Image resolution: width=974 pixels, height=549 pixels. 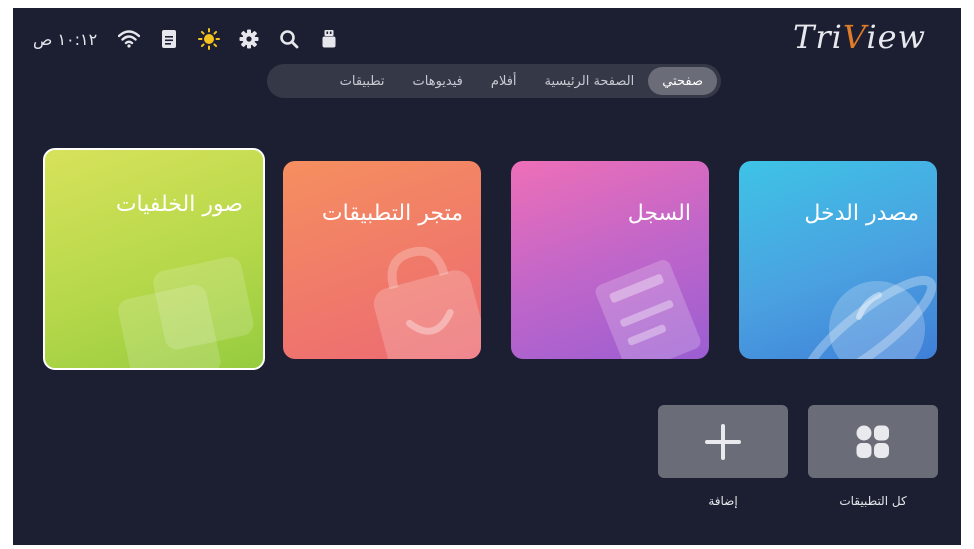 What do you see at coordinates (392, 213) in the screenshot?
I see `card-title: متجر التطبيقات` at bounding box center [392, 213].